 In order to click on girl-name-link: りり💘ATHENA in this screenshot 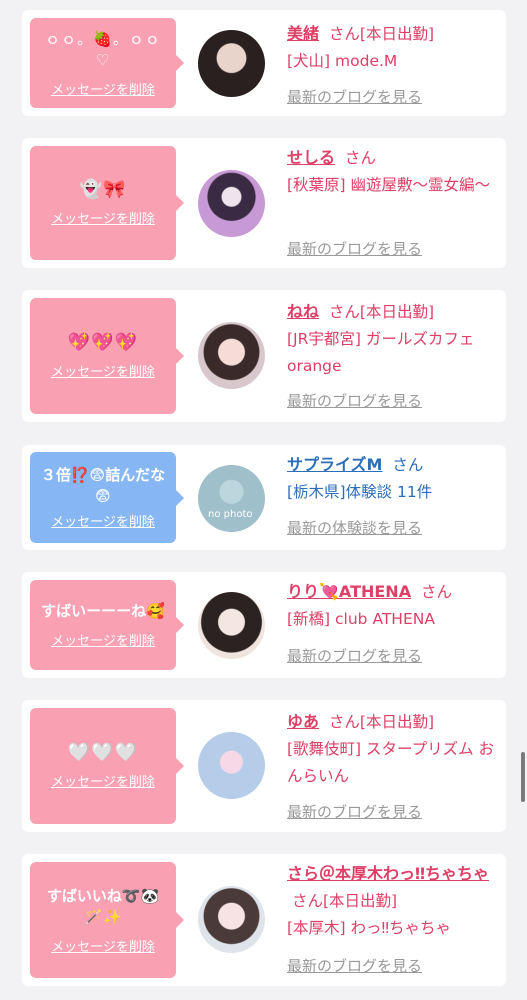, I will do `click(349, 591)`.